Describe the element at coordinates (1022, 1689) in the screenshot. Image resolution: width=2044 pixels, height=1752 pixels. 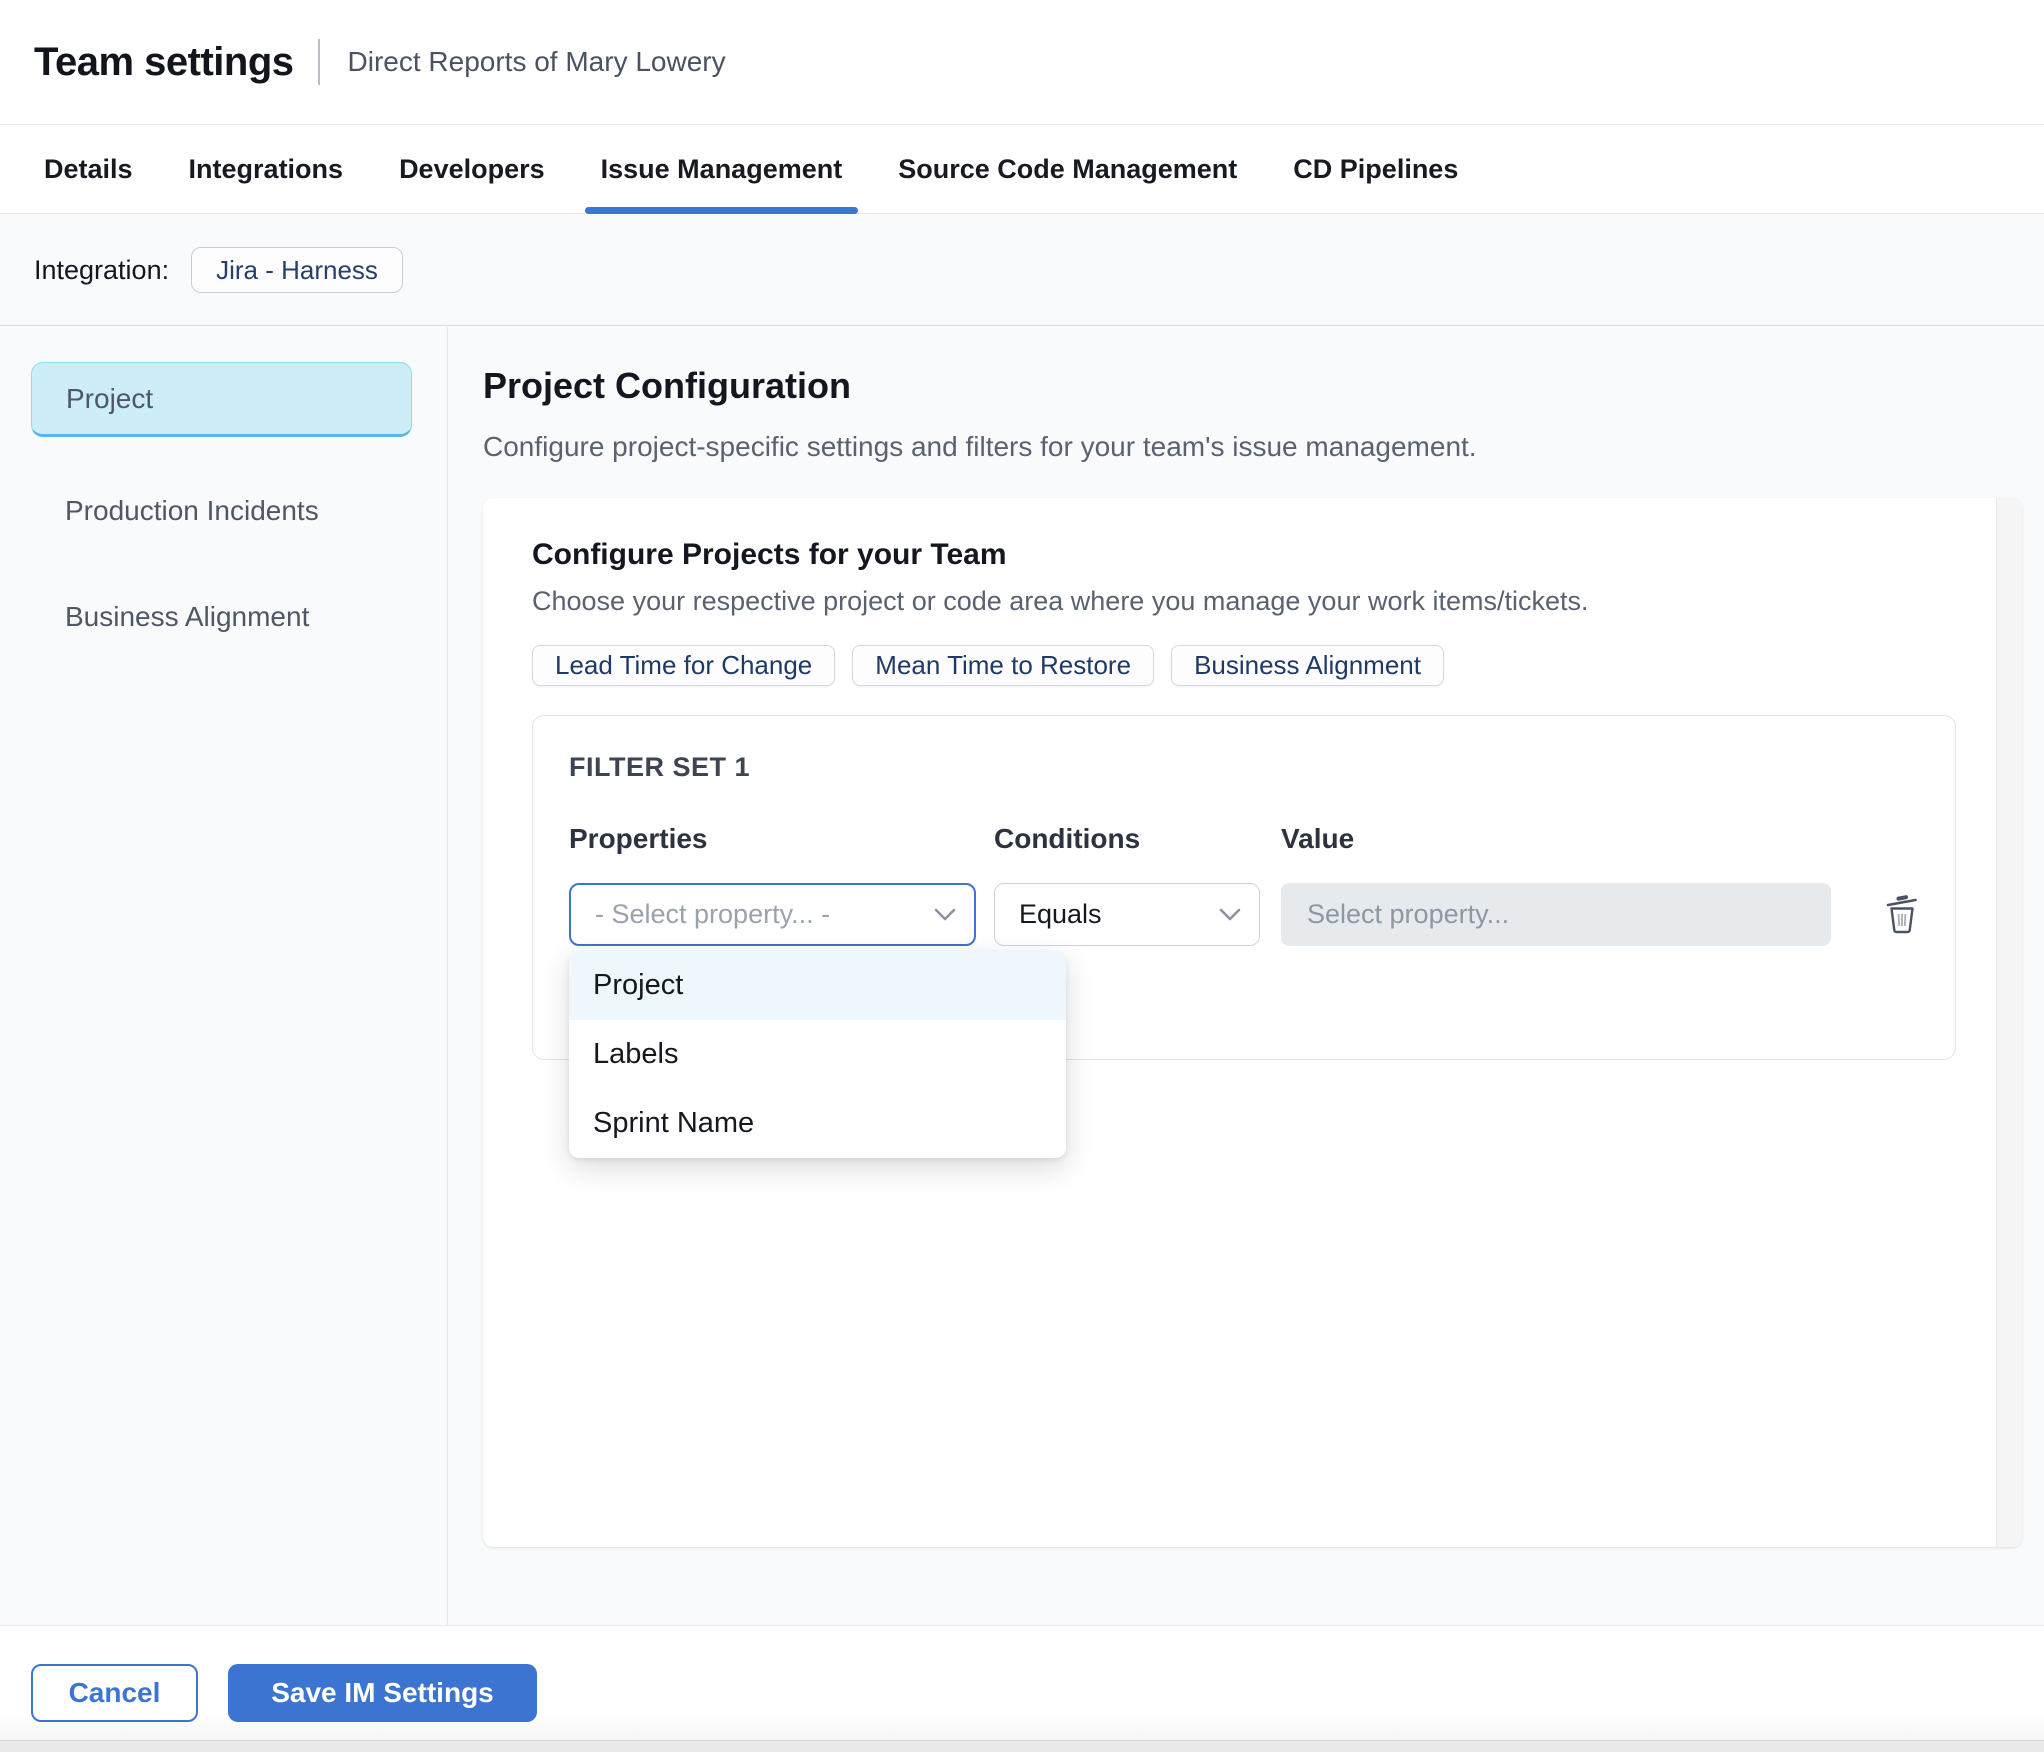
I see `footer-bar: Cancel Save IM Settings` at that location.